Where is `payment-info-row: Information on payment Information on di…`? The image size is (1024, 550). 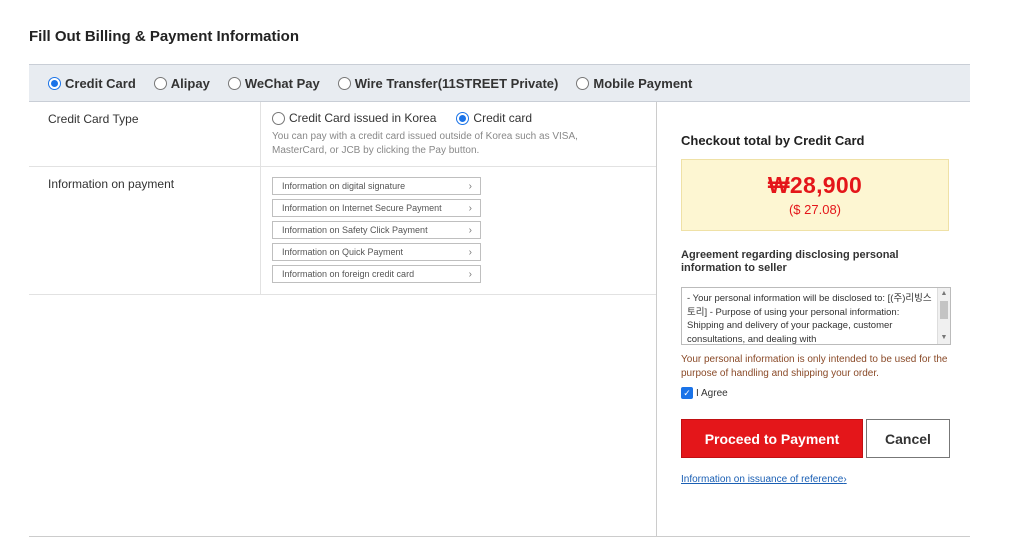
payment-info-row: Information on payment Information on di… is located at coordinates (342, 231).